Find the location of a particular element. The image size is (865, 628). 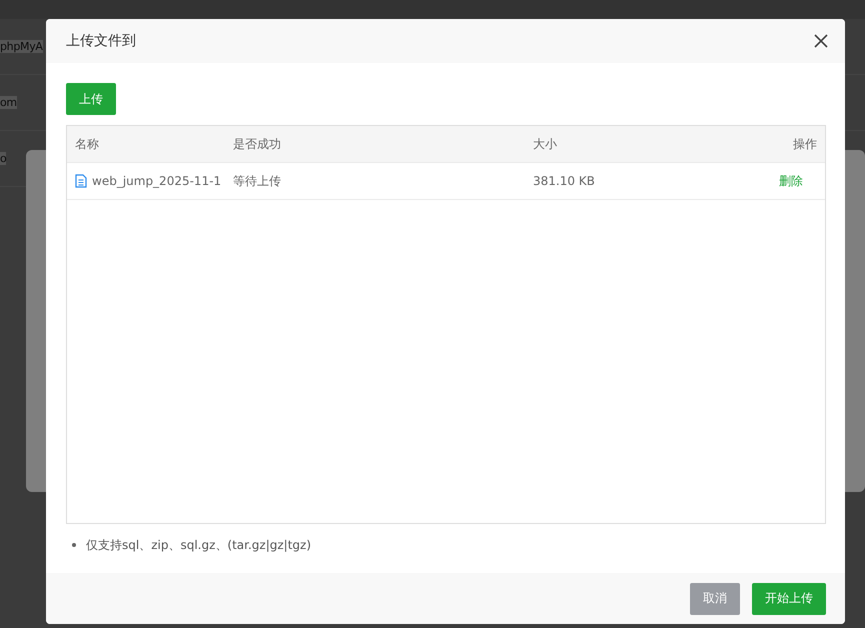

dialog-title: 上传文件到 is located at coordinates (101, 41).